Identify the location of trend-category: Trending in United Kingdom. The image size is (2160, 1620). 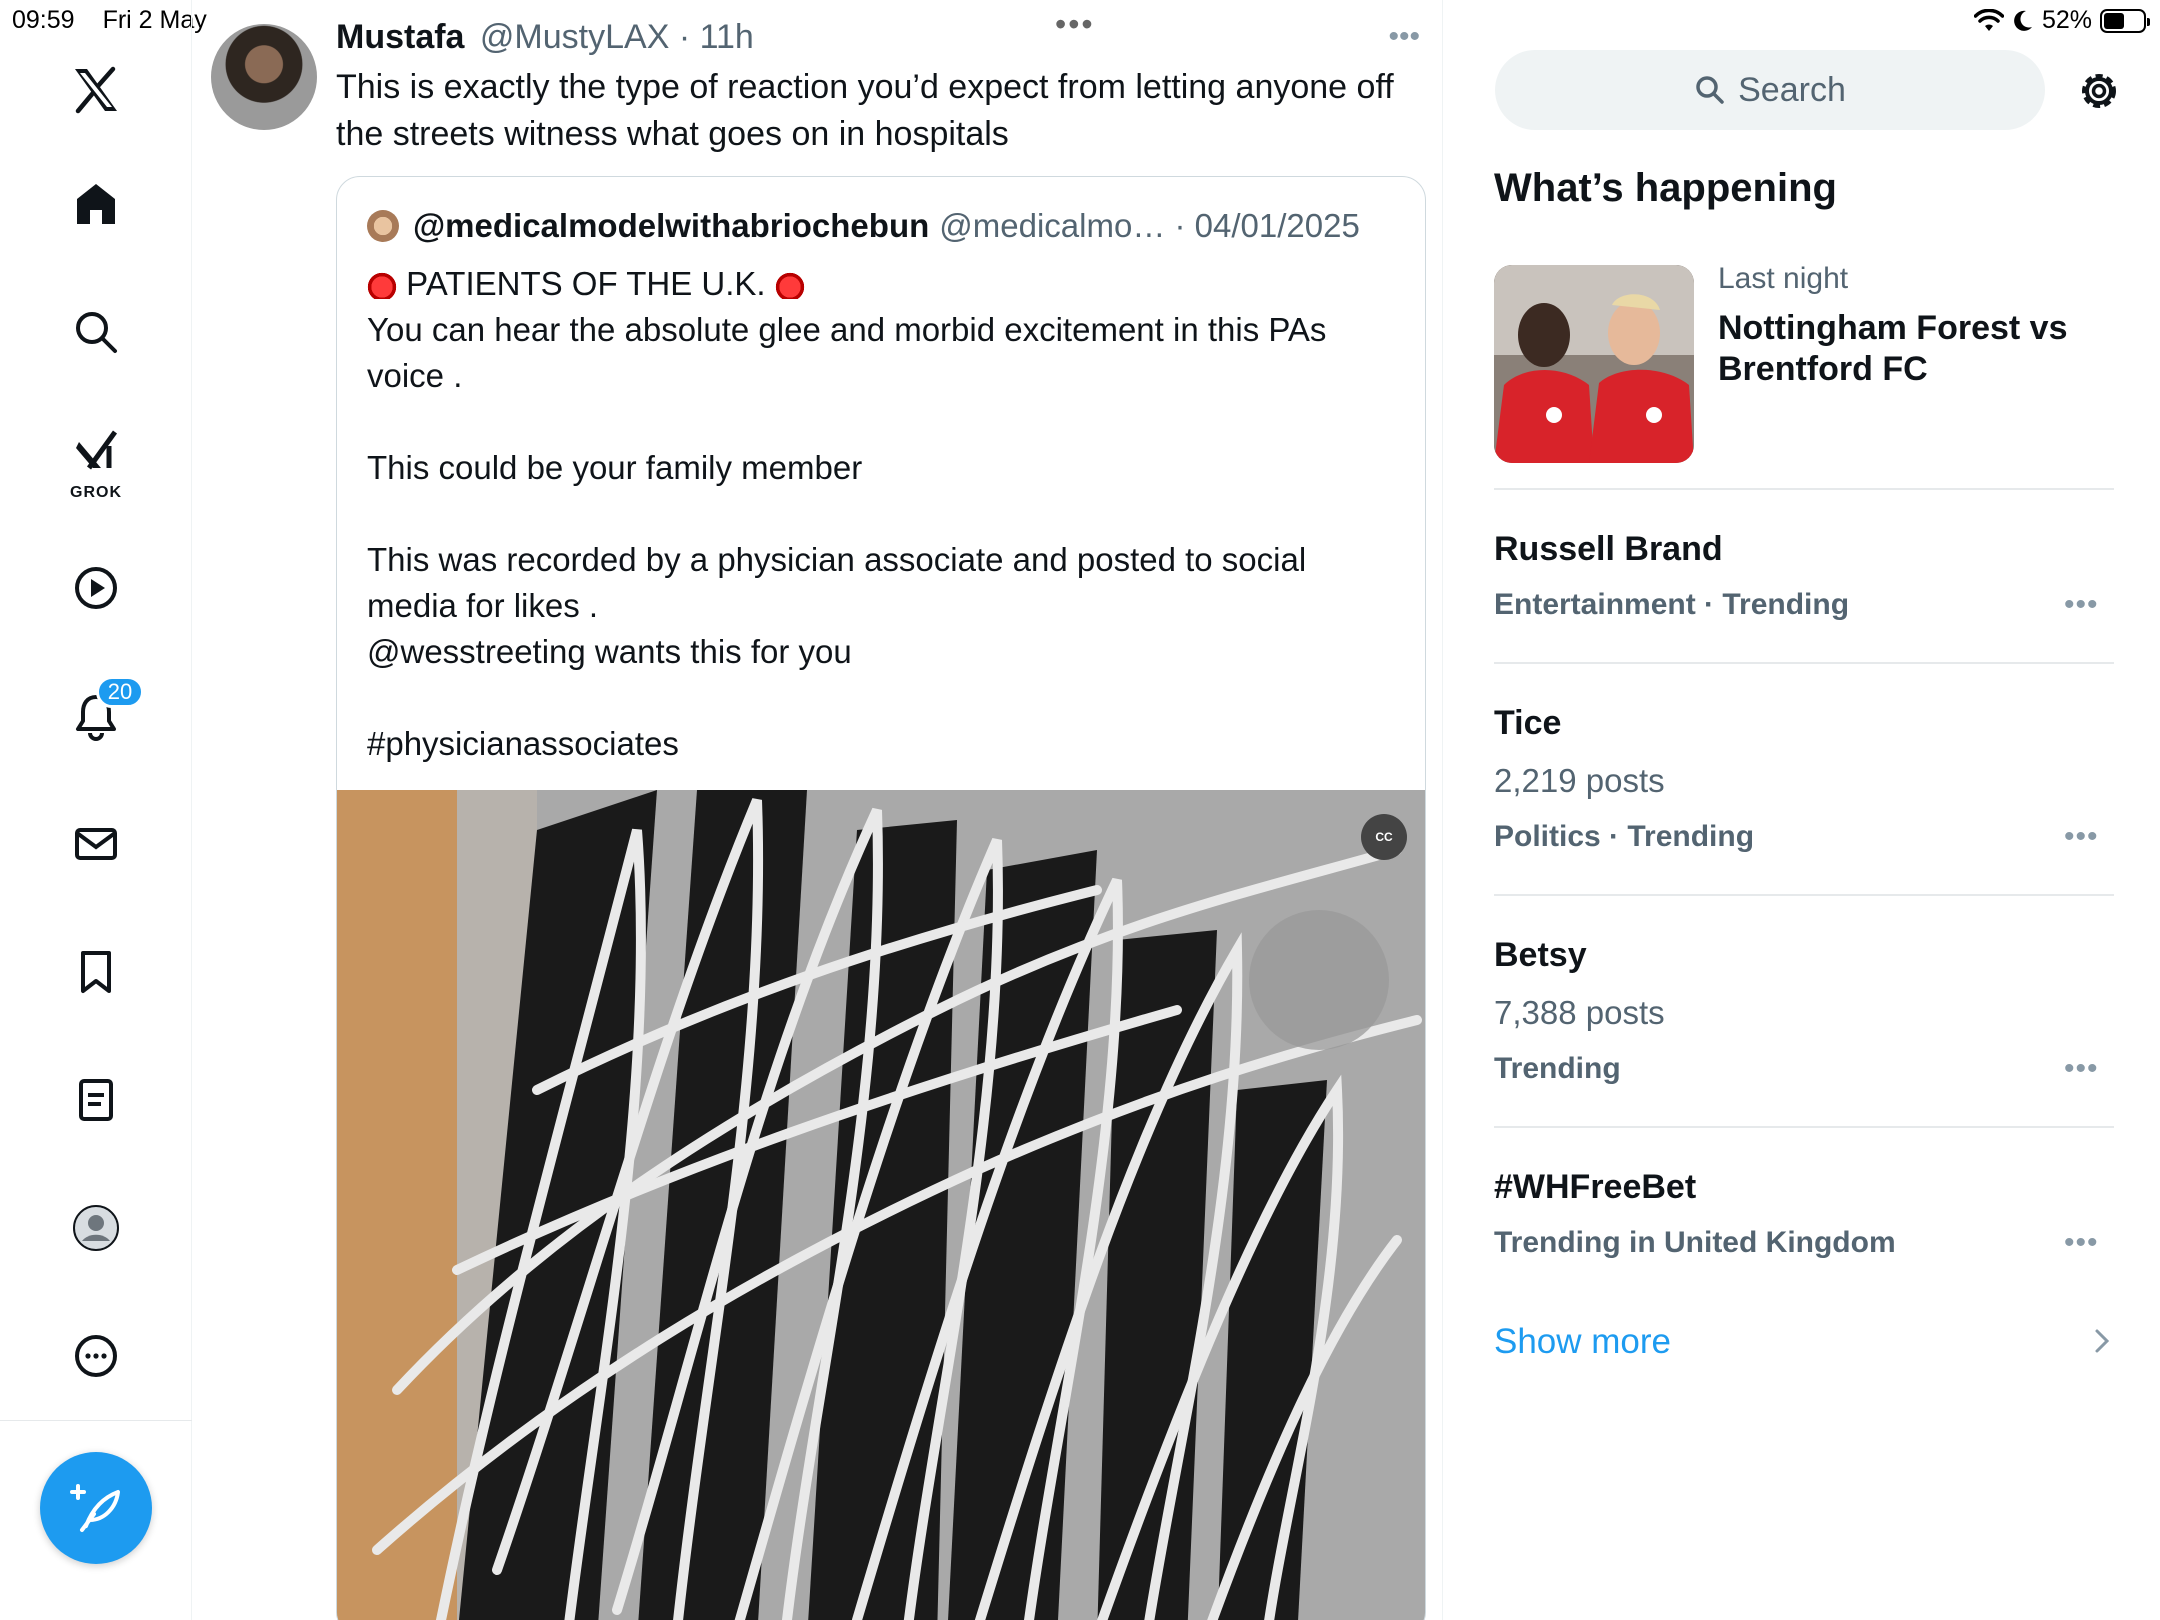
(1695, 1242).